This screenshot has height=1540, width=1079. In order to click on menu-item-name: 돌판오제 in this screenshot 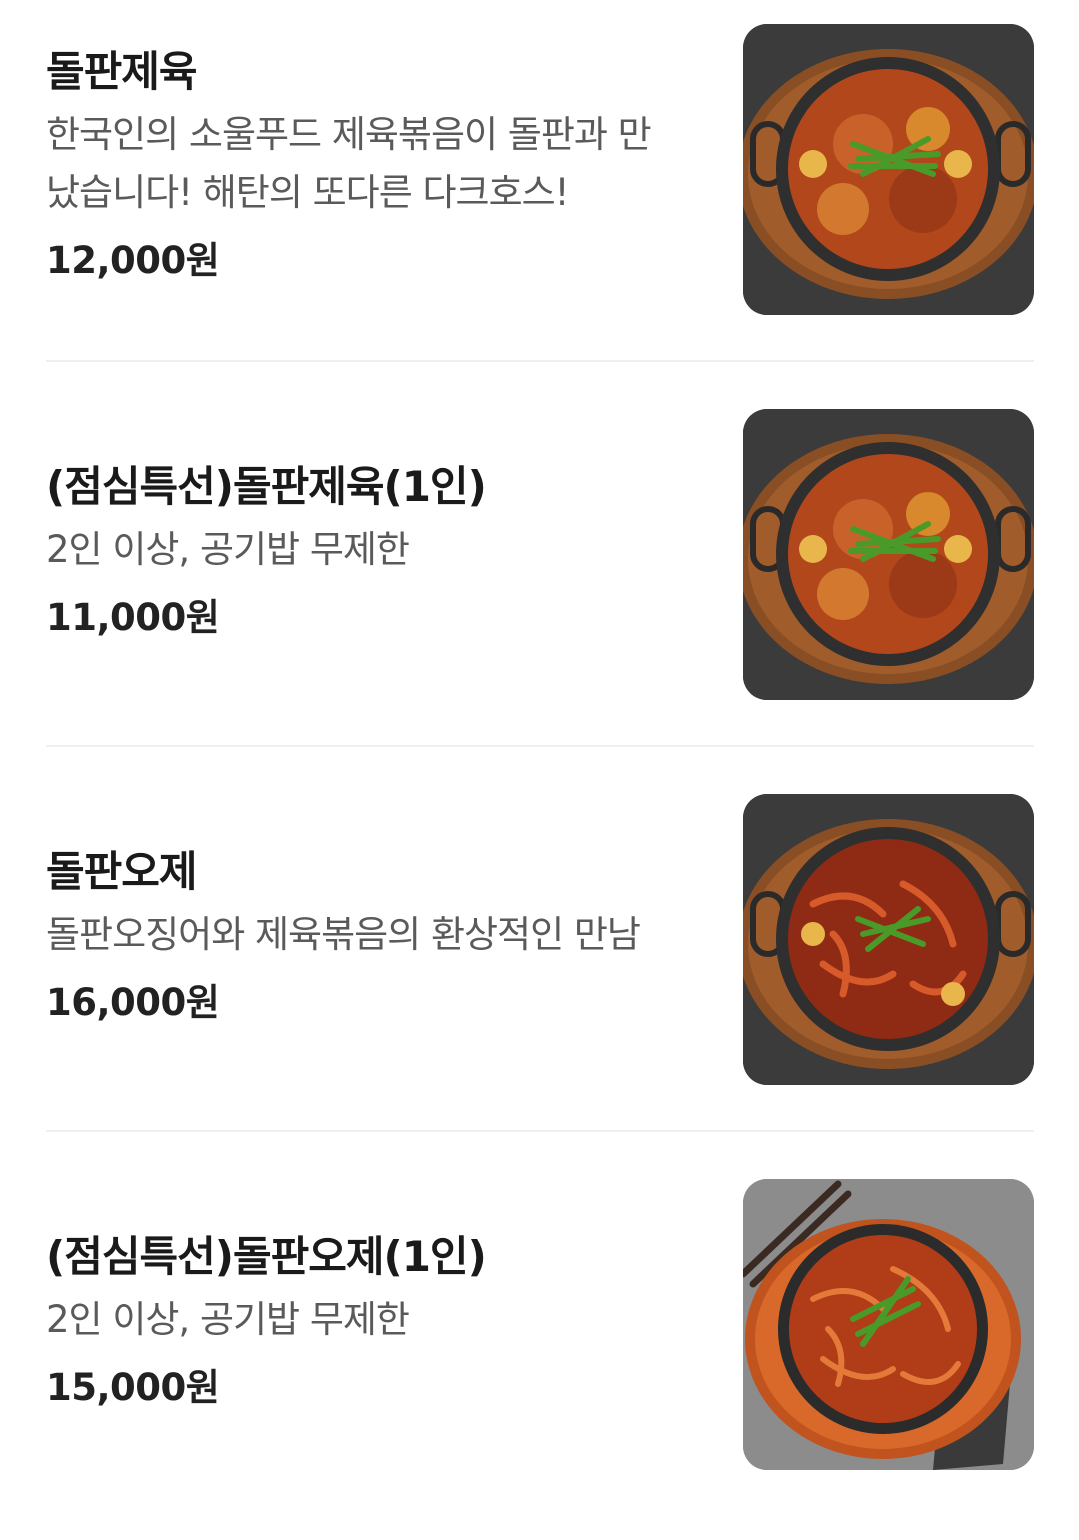, I will do `click(122, 871)`.